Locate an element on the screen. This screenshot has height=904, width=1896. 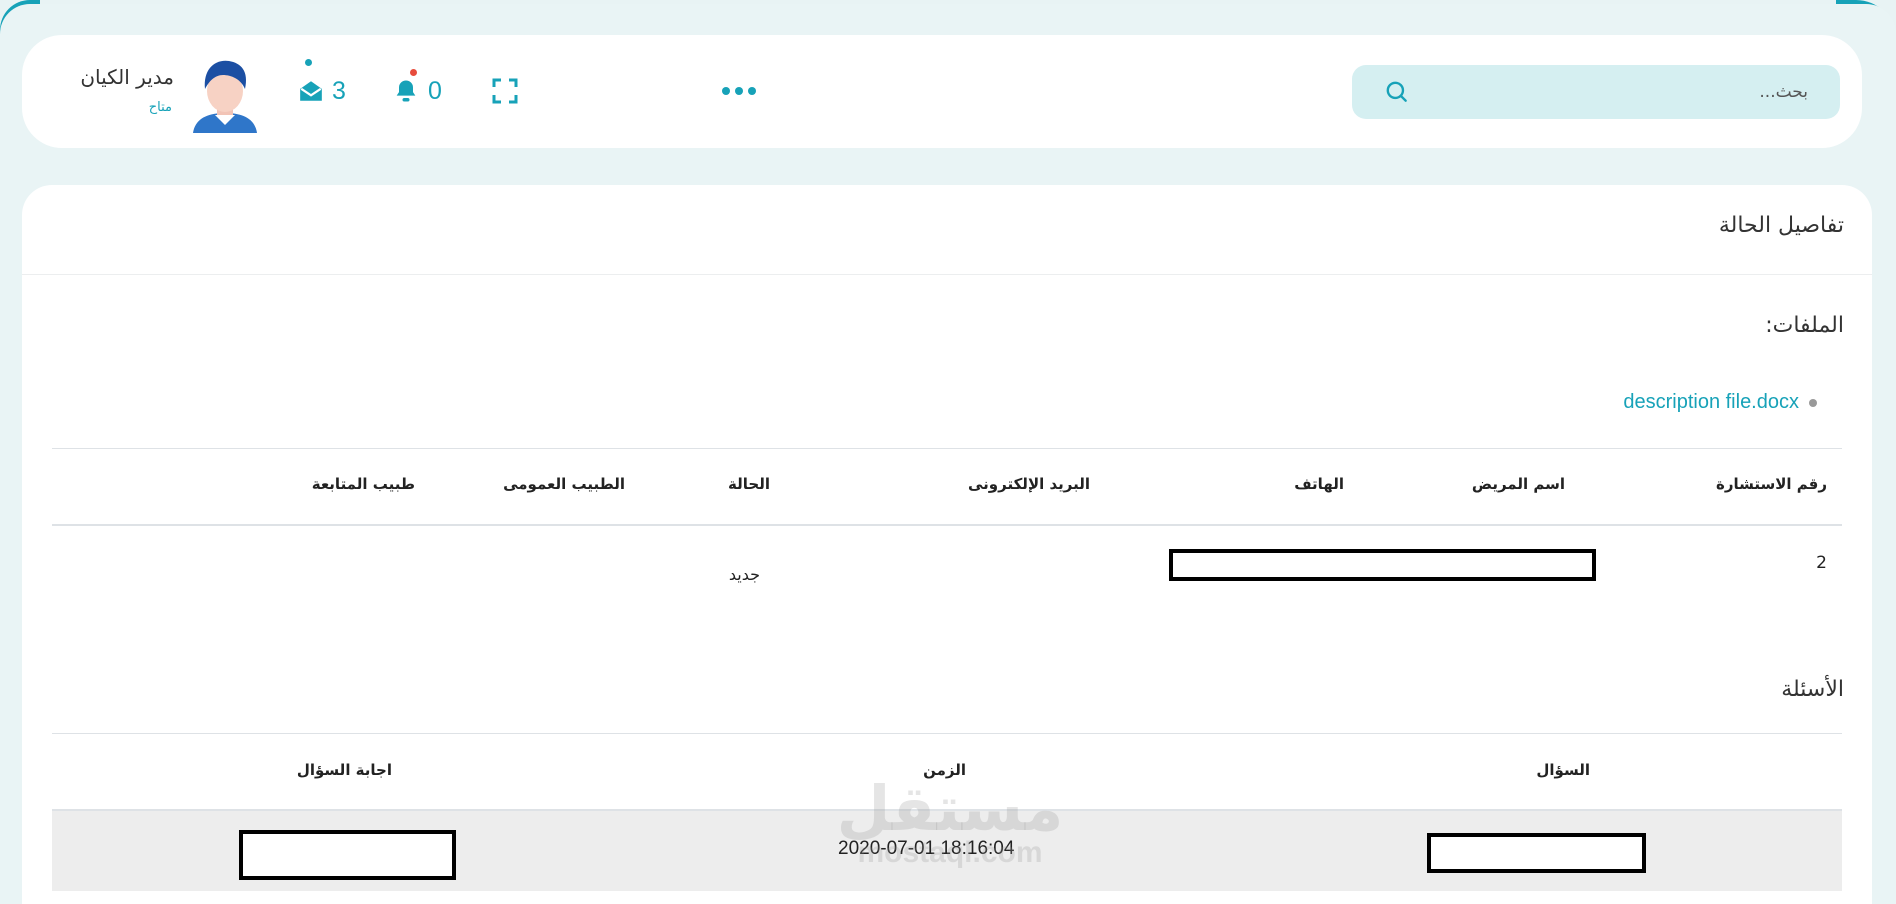
messages-button: 3 is located at coordinates (322, 84).